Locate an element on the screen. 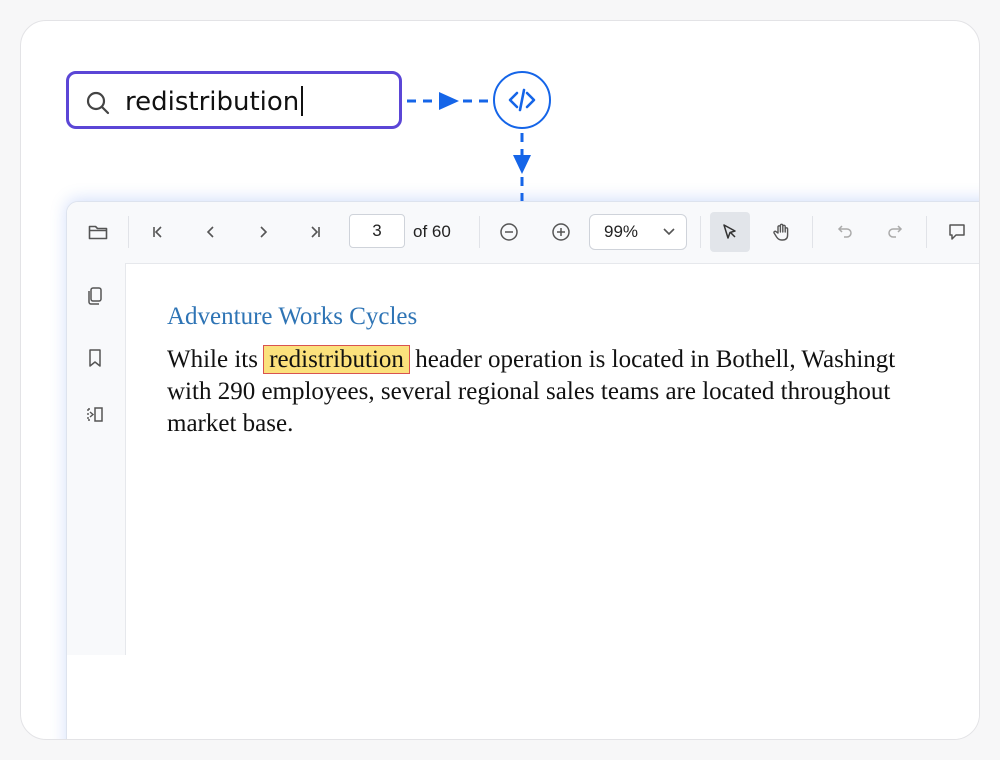 This screenshot has width=1000, height=760. first-page-icon is located at coordinates (158, 232).